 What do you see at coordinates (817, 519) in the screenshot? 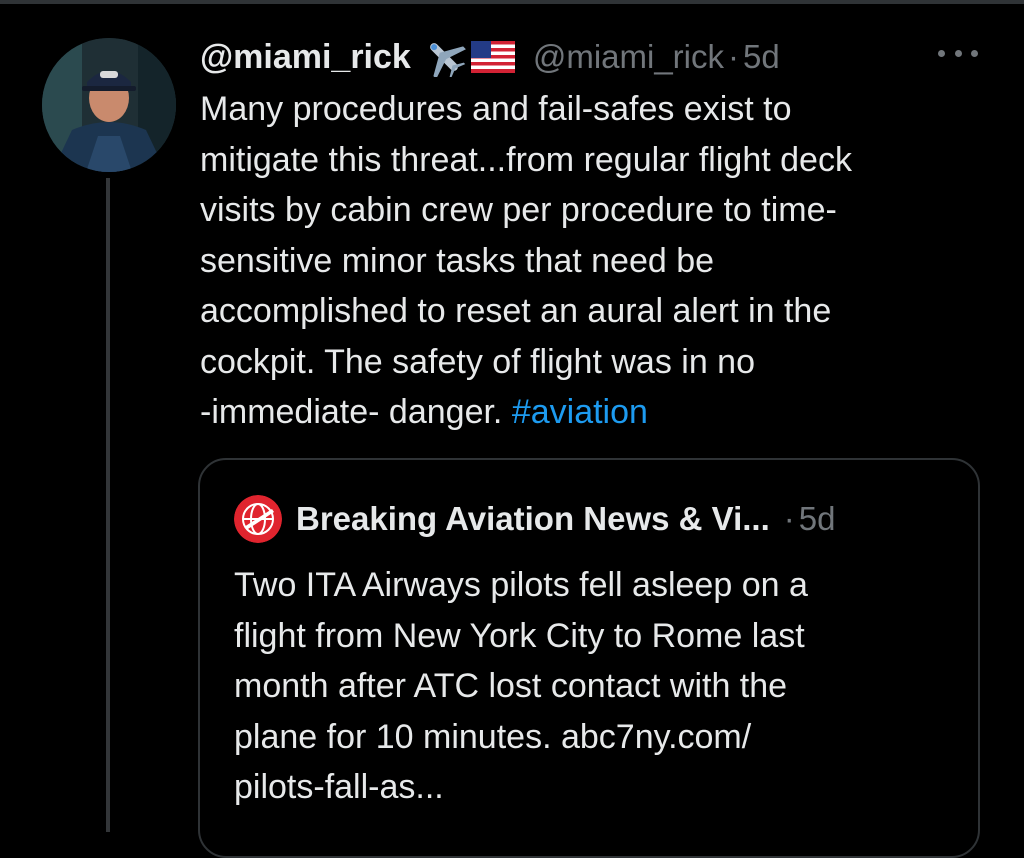
I see `quoted-tweet-timestamp: 5d` at bounding box center [817, 519].